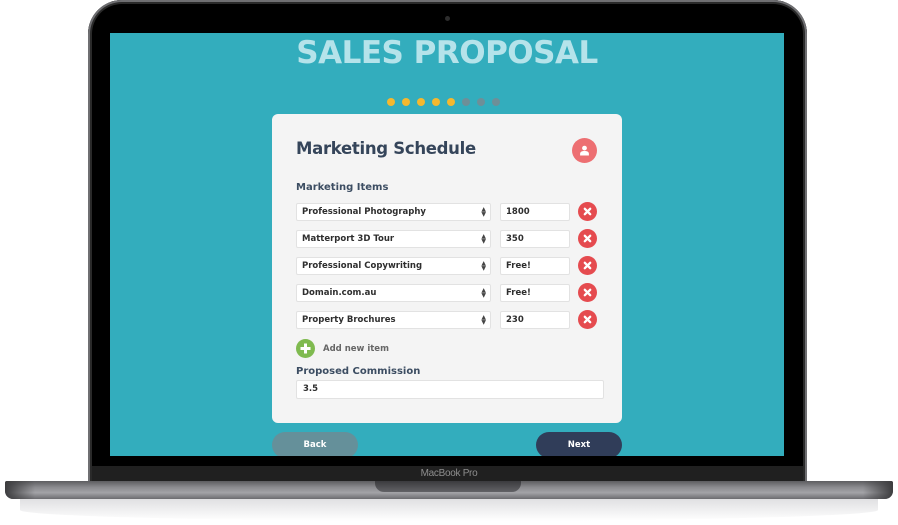 The width and height of the screenshot is (898, 525). Describe the element at coordinates (342, 187) in the screenshot. I see `marketing-items-label: Marketing Items` at that location.